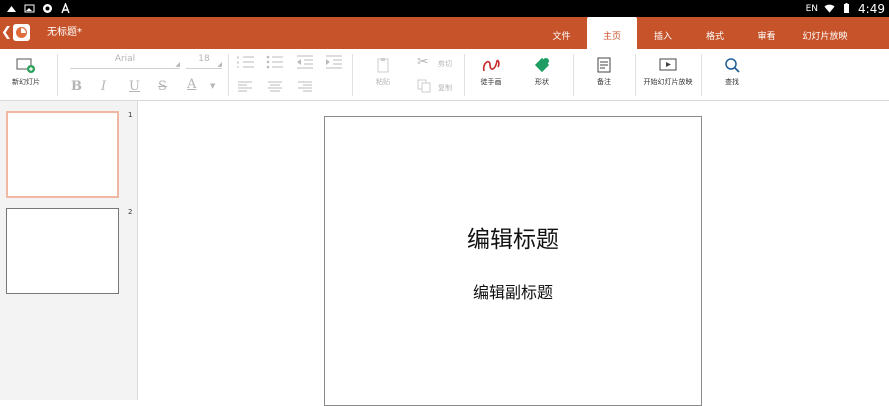  I want to click on app-a-icon, so click(65, 8).